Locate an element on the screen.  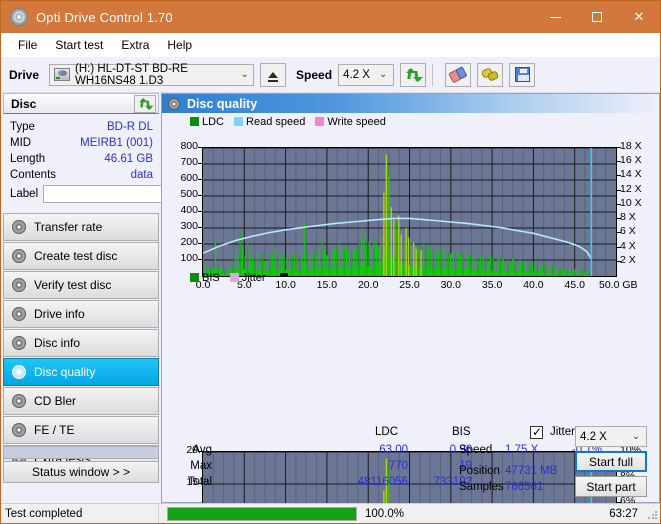
refresh-icon is located at coordinates (414, 74).